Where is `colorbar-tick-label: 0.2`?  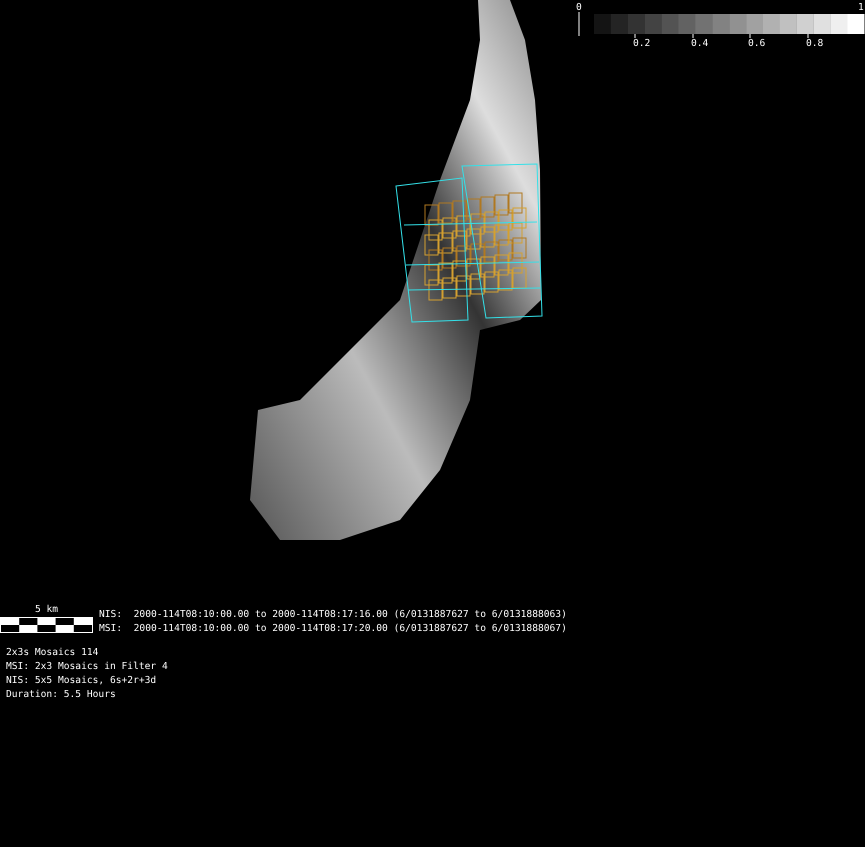 colorbar-tick-label: 0.2 is located at coordinates (641, 43).